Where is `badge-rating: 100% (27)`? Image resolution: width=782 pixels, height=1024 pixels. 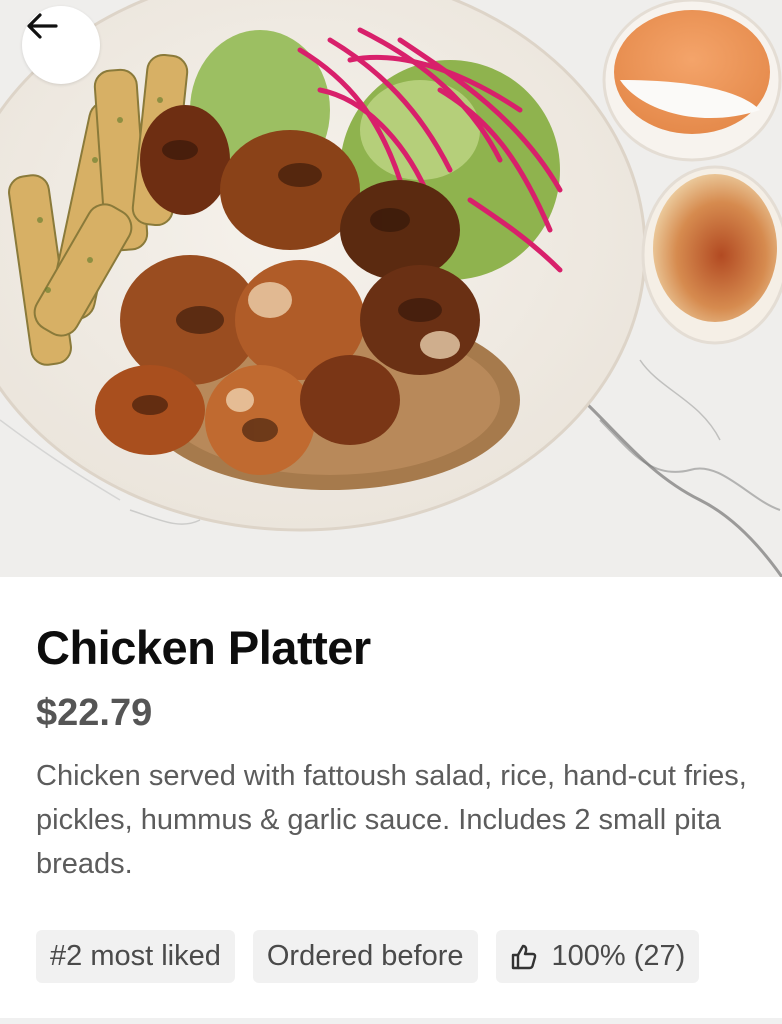 badge-rating: 100% (27) is located at coordinates (597, 956).